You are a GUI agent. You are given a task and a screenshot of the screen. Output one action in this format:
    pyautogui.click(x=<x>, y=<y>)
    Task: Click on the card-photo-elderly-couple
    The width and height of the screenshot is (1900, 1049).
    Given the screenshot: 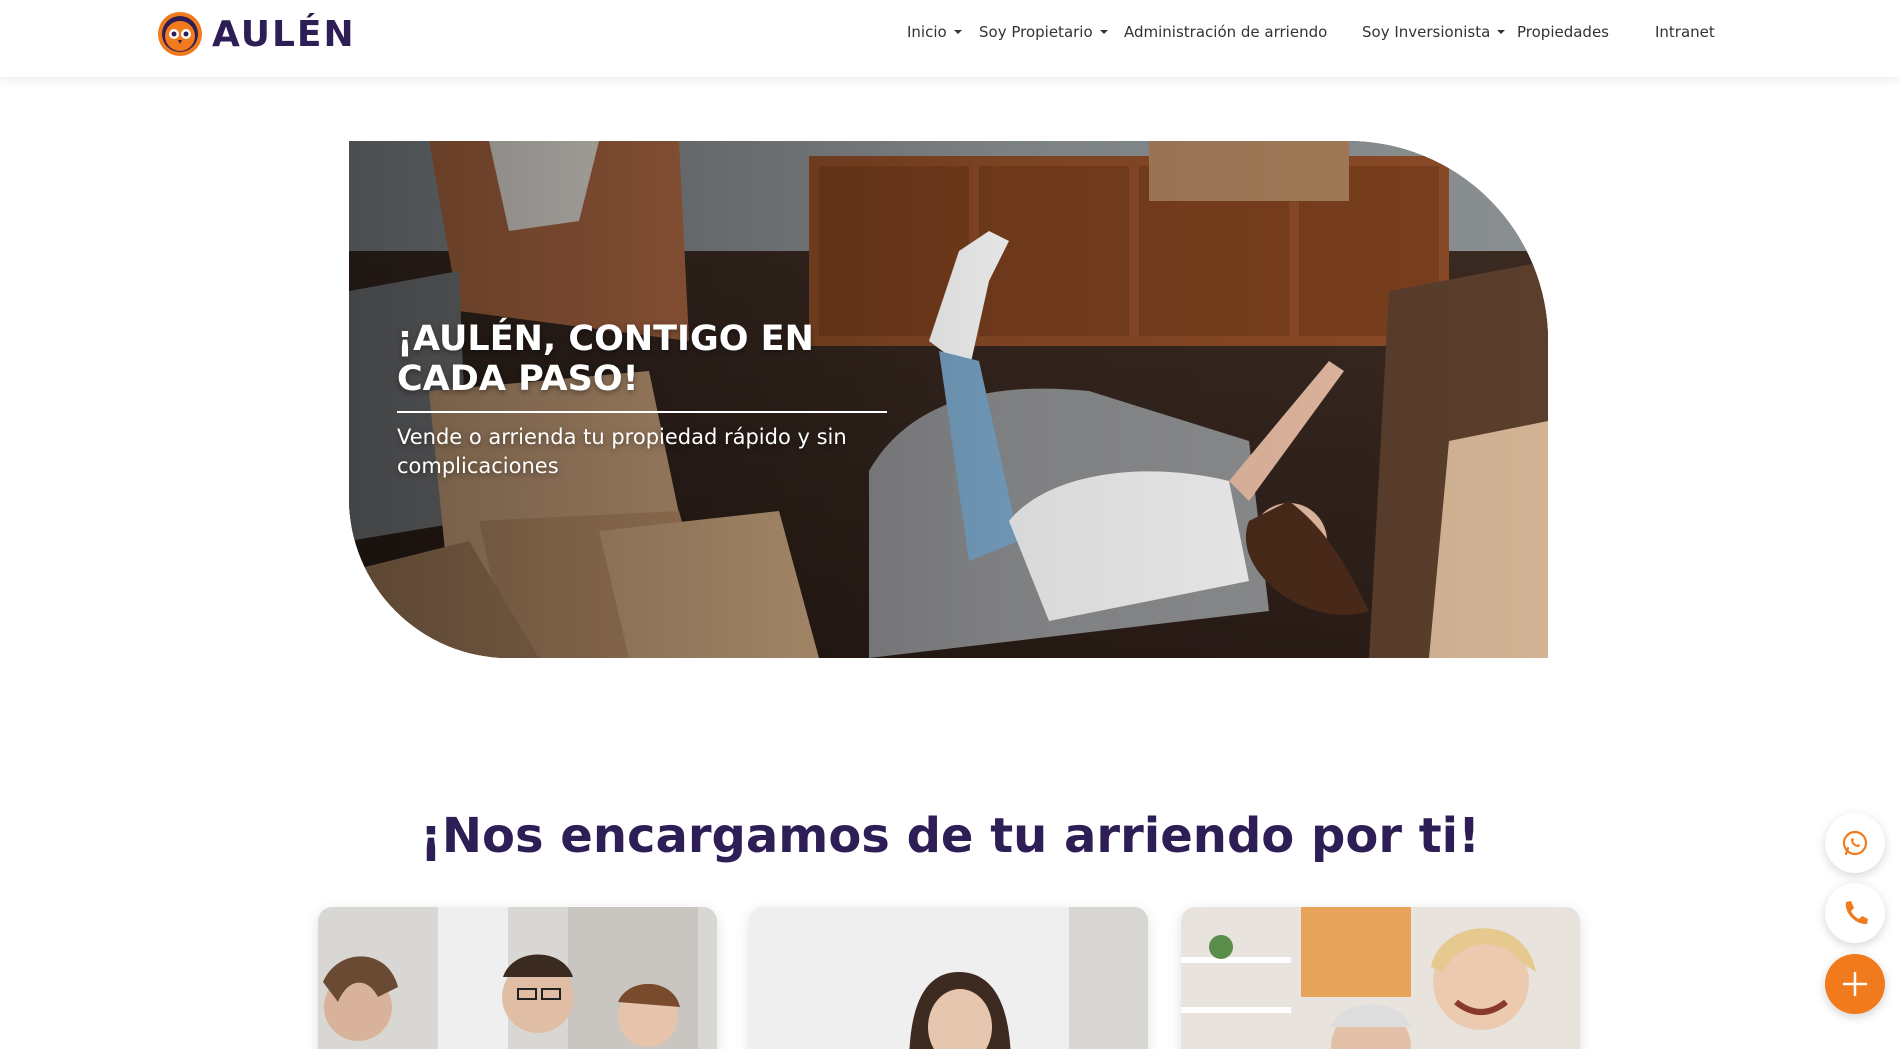 What is the action you would take?
    pyautogui.click(x=1380, y=978)
    